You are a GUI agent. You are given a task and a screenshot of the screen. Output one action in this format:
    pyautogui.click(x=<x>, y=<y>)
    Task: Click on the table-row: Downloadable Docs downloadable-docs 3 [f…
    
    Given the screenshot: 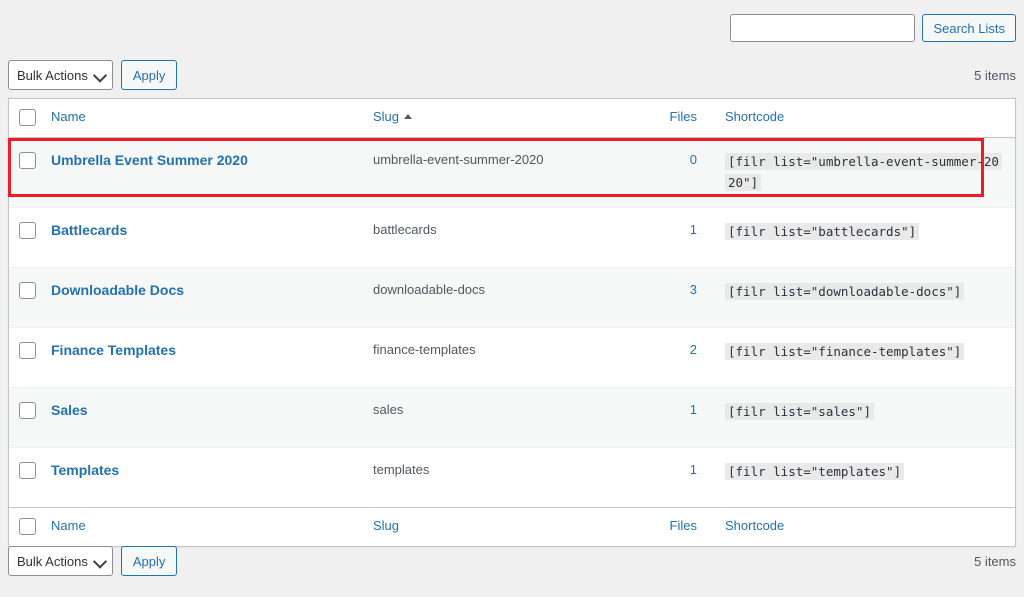 What is the action you would take?
    pyautogui.click(x=512, y=297)
    